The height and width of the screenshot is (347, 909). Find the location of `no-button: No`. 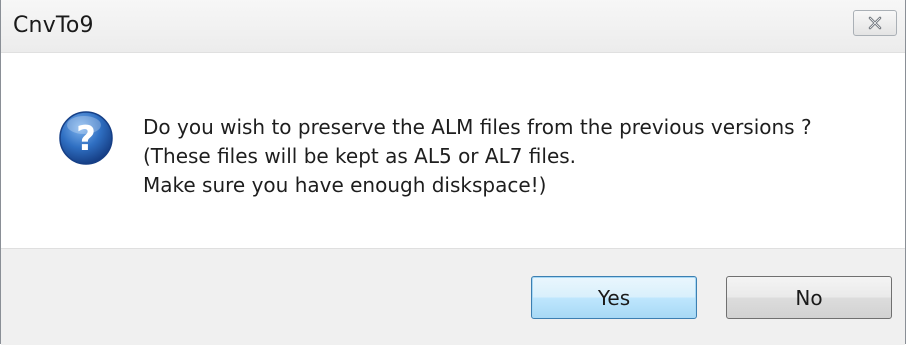

no-button: No is located at coordinates (809, 297).